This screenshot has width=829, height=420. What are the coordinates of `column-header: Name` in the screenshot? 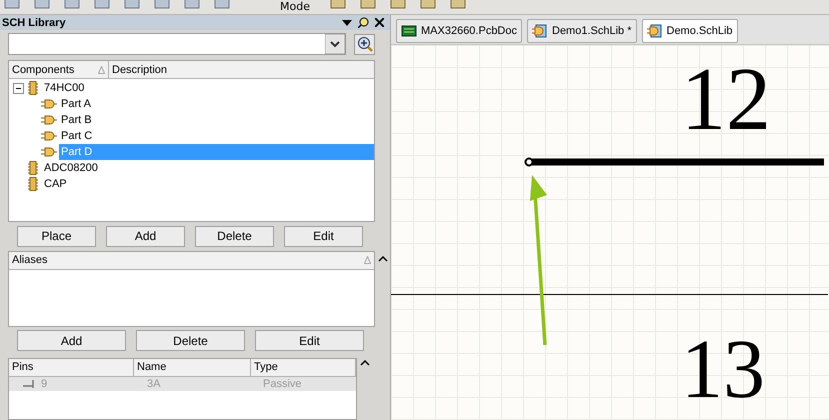 It's located at (192, 367).